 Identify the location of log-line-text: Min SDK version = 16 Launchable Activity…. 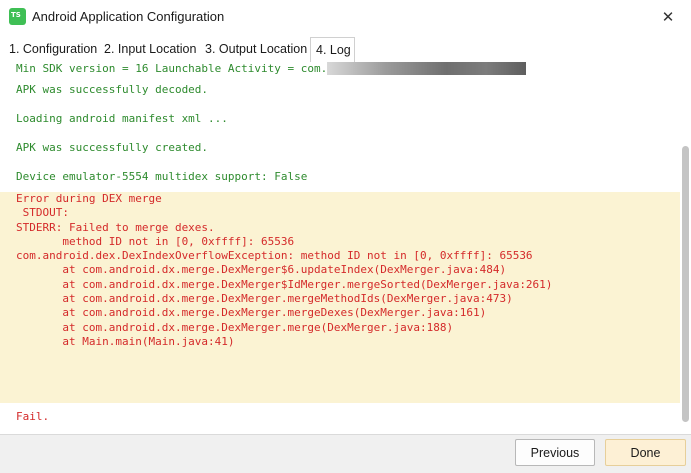
(172, 68).